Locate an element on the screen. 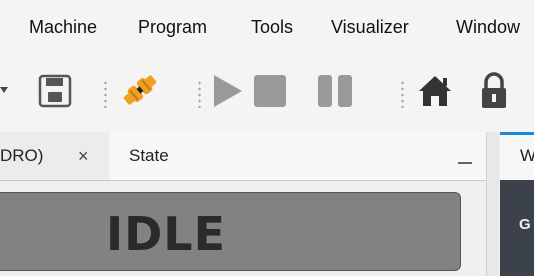 Image resolution: width=534 pixels, height=276 pixels. tab-right-label: W is located at coordinates (527, 155).